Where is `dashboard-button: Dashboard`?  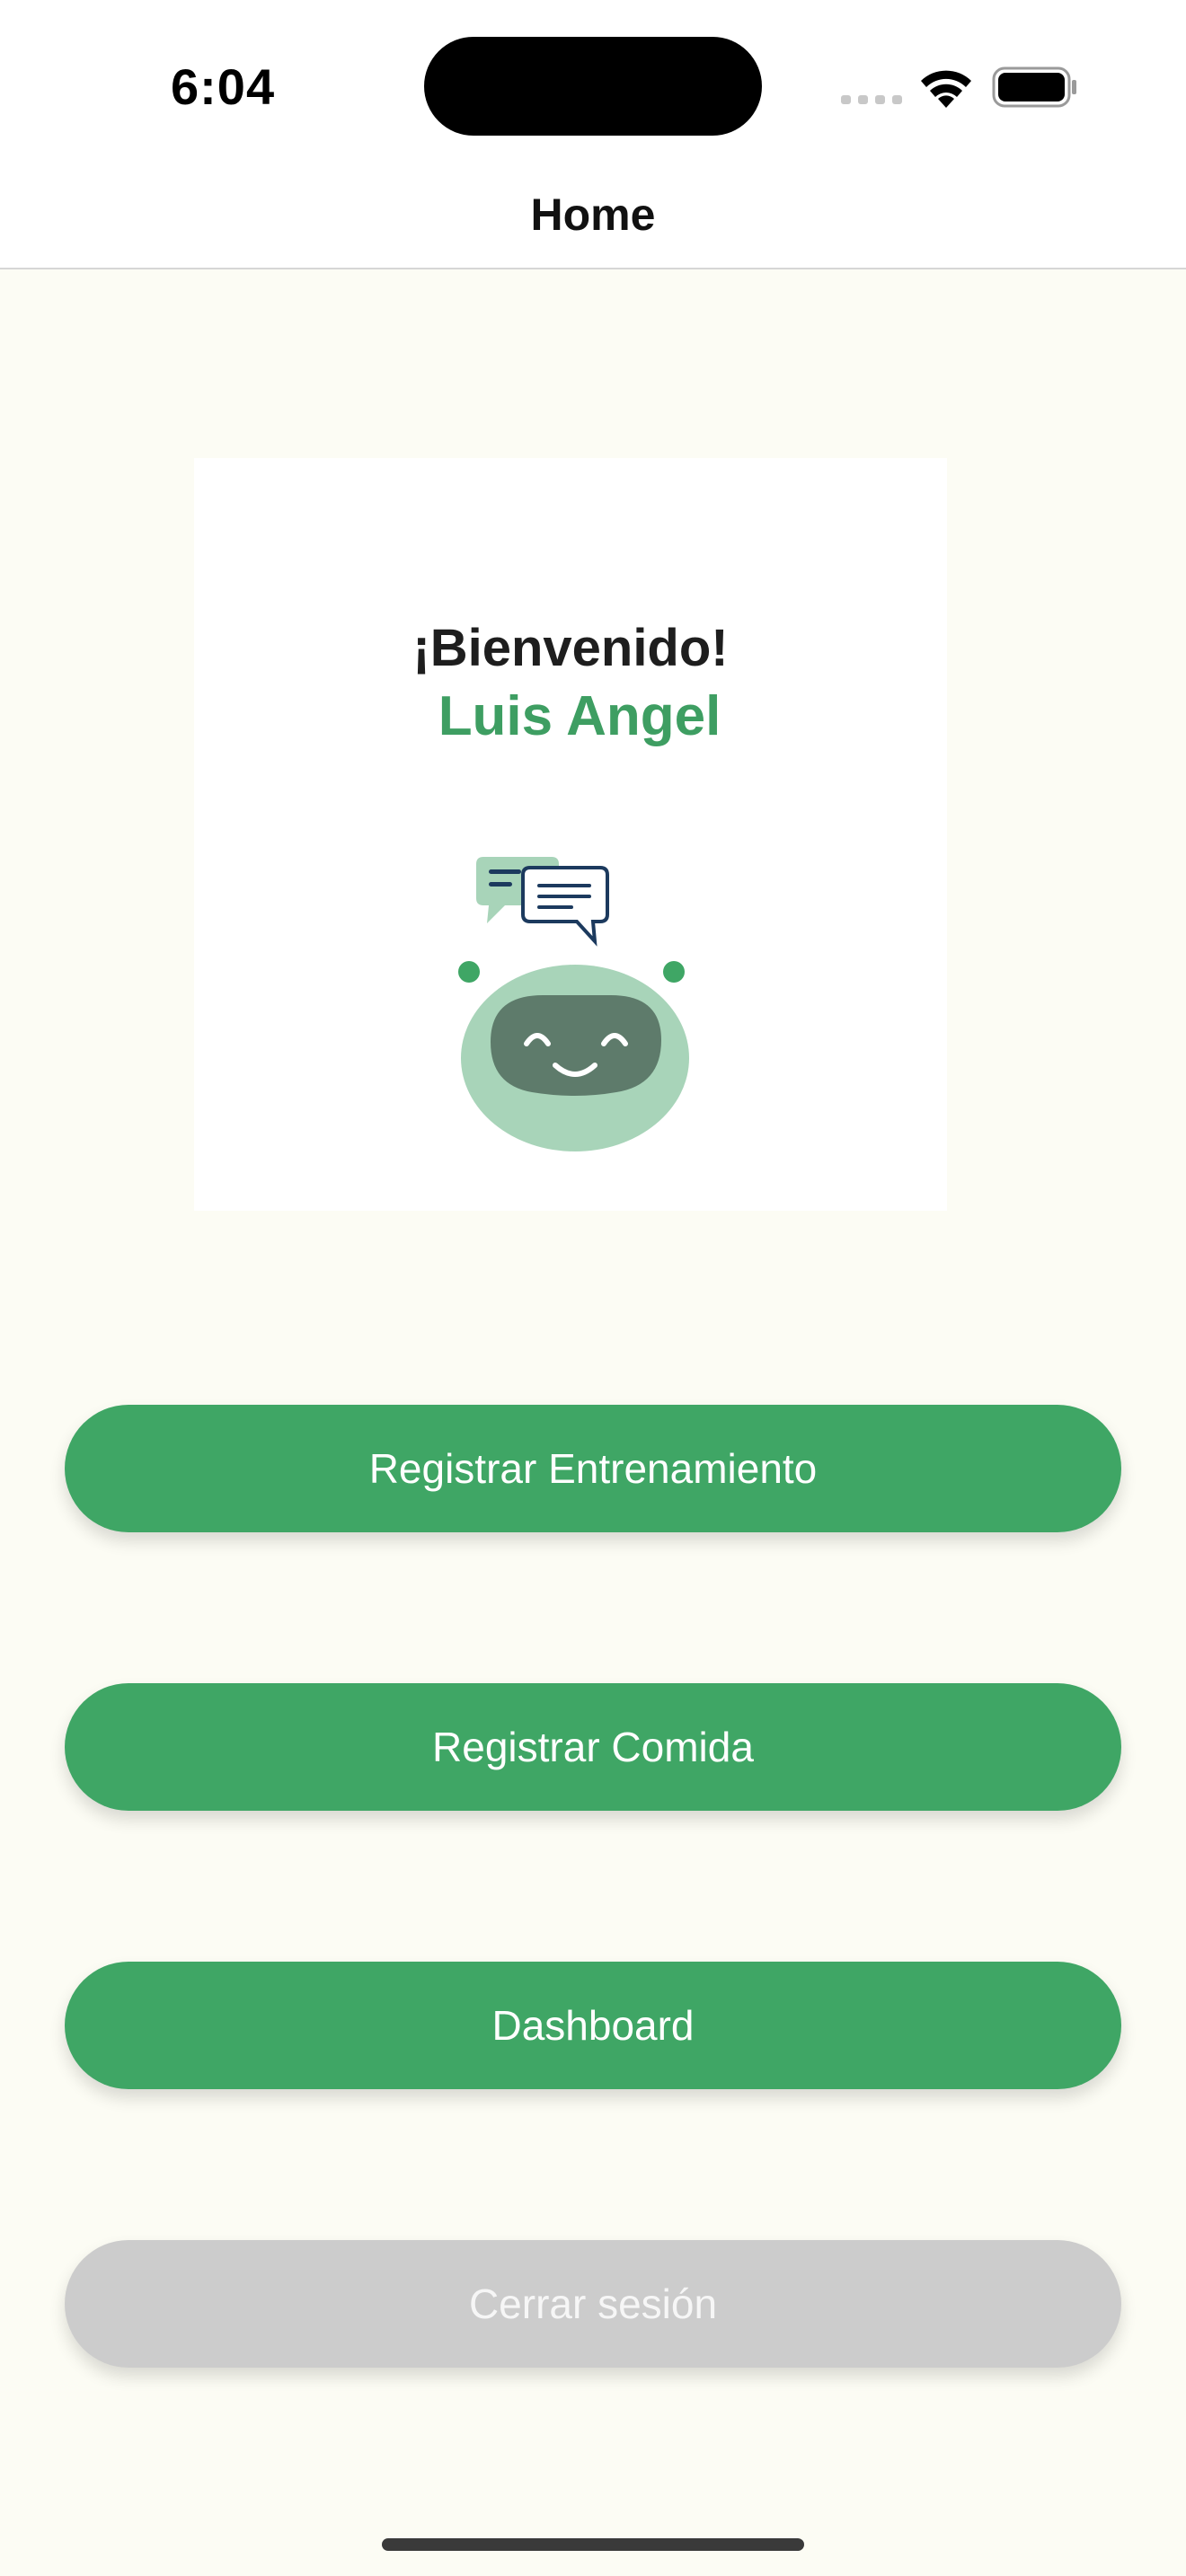
dashboard-button: Dashboard is located at coordinates (593, 2025).